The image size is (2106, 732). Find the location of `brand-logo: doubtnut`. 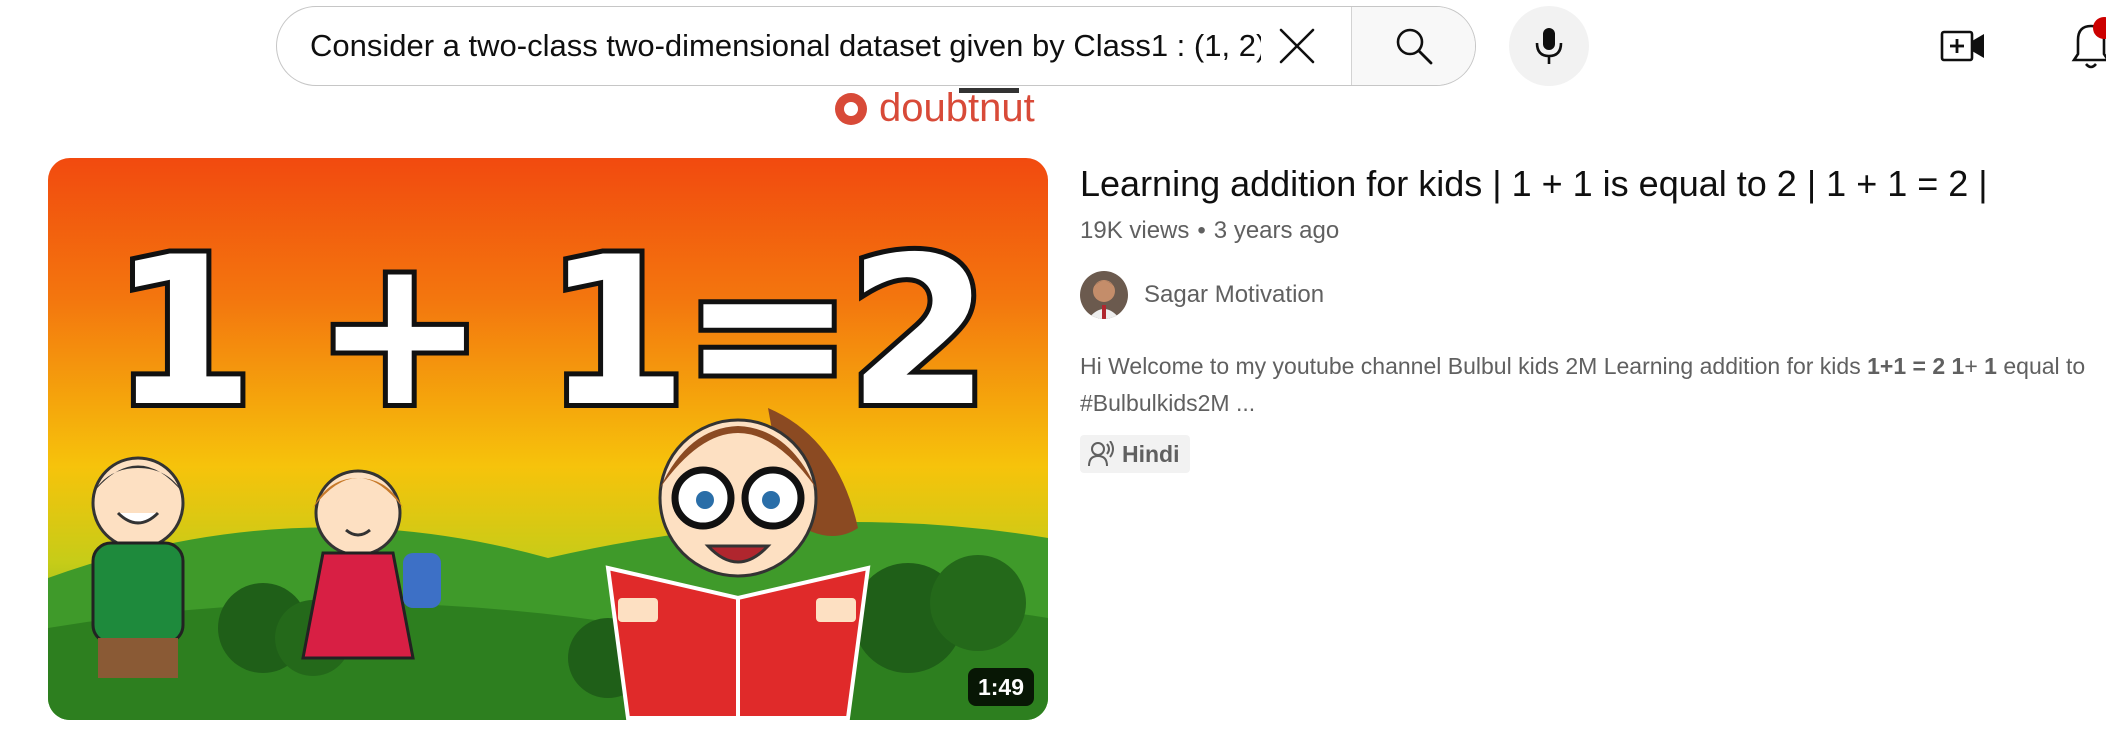

brand-logo: doubtnut is located at coordinates (936, 109).